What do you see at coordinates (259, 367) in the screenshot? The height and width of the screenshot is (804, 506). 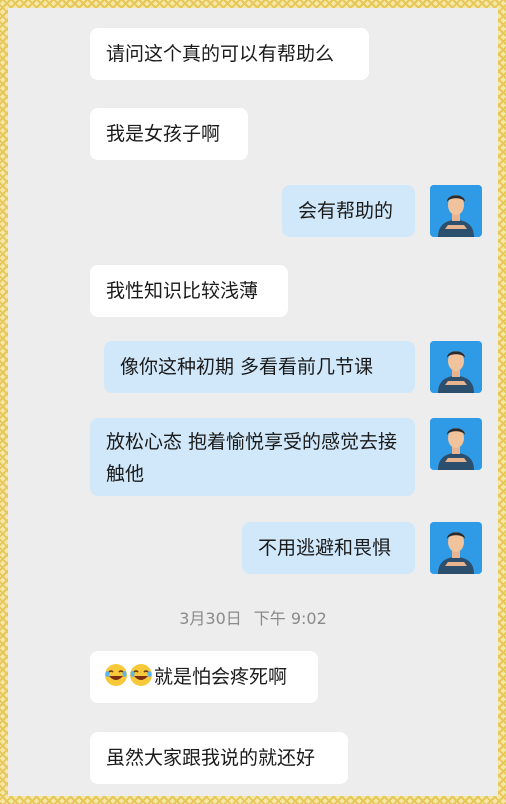 I see `message-bubble-outgoing: 像你这种初期 多看看前几节课` at bounding box center [259, 367].